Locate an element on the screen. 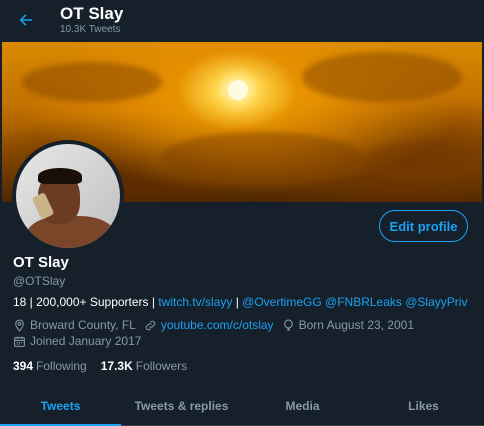 This screenshot has width=484, height=426. bio-text: 18 | 200,000+ Supporters | is located at coordinates (86, 302).